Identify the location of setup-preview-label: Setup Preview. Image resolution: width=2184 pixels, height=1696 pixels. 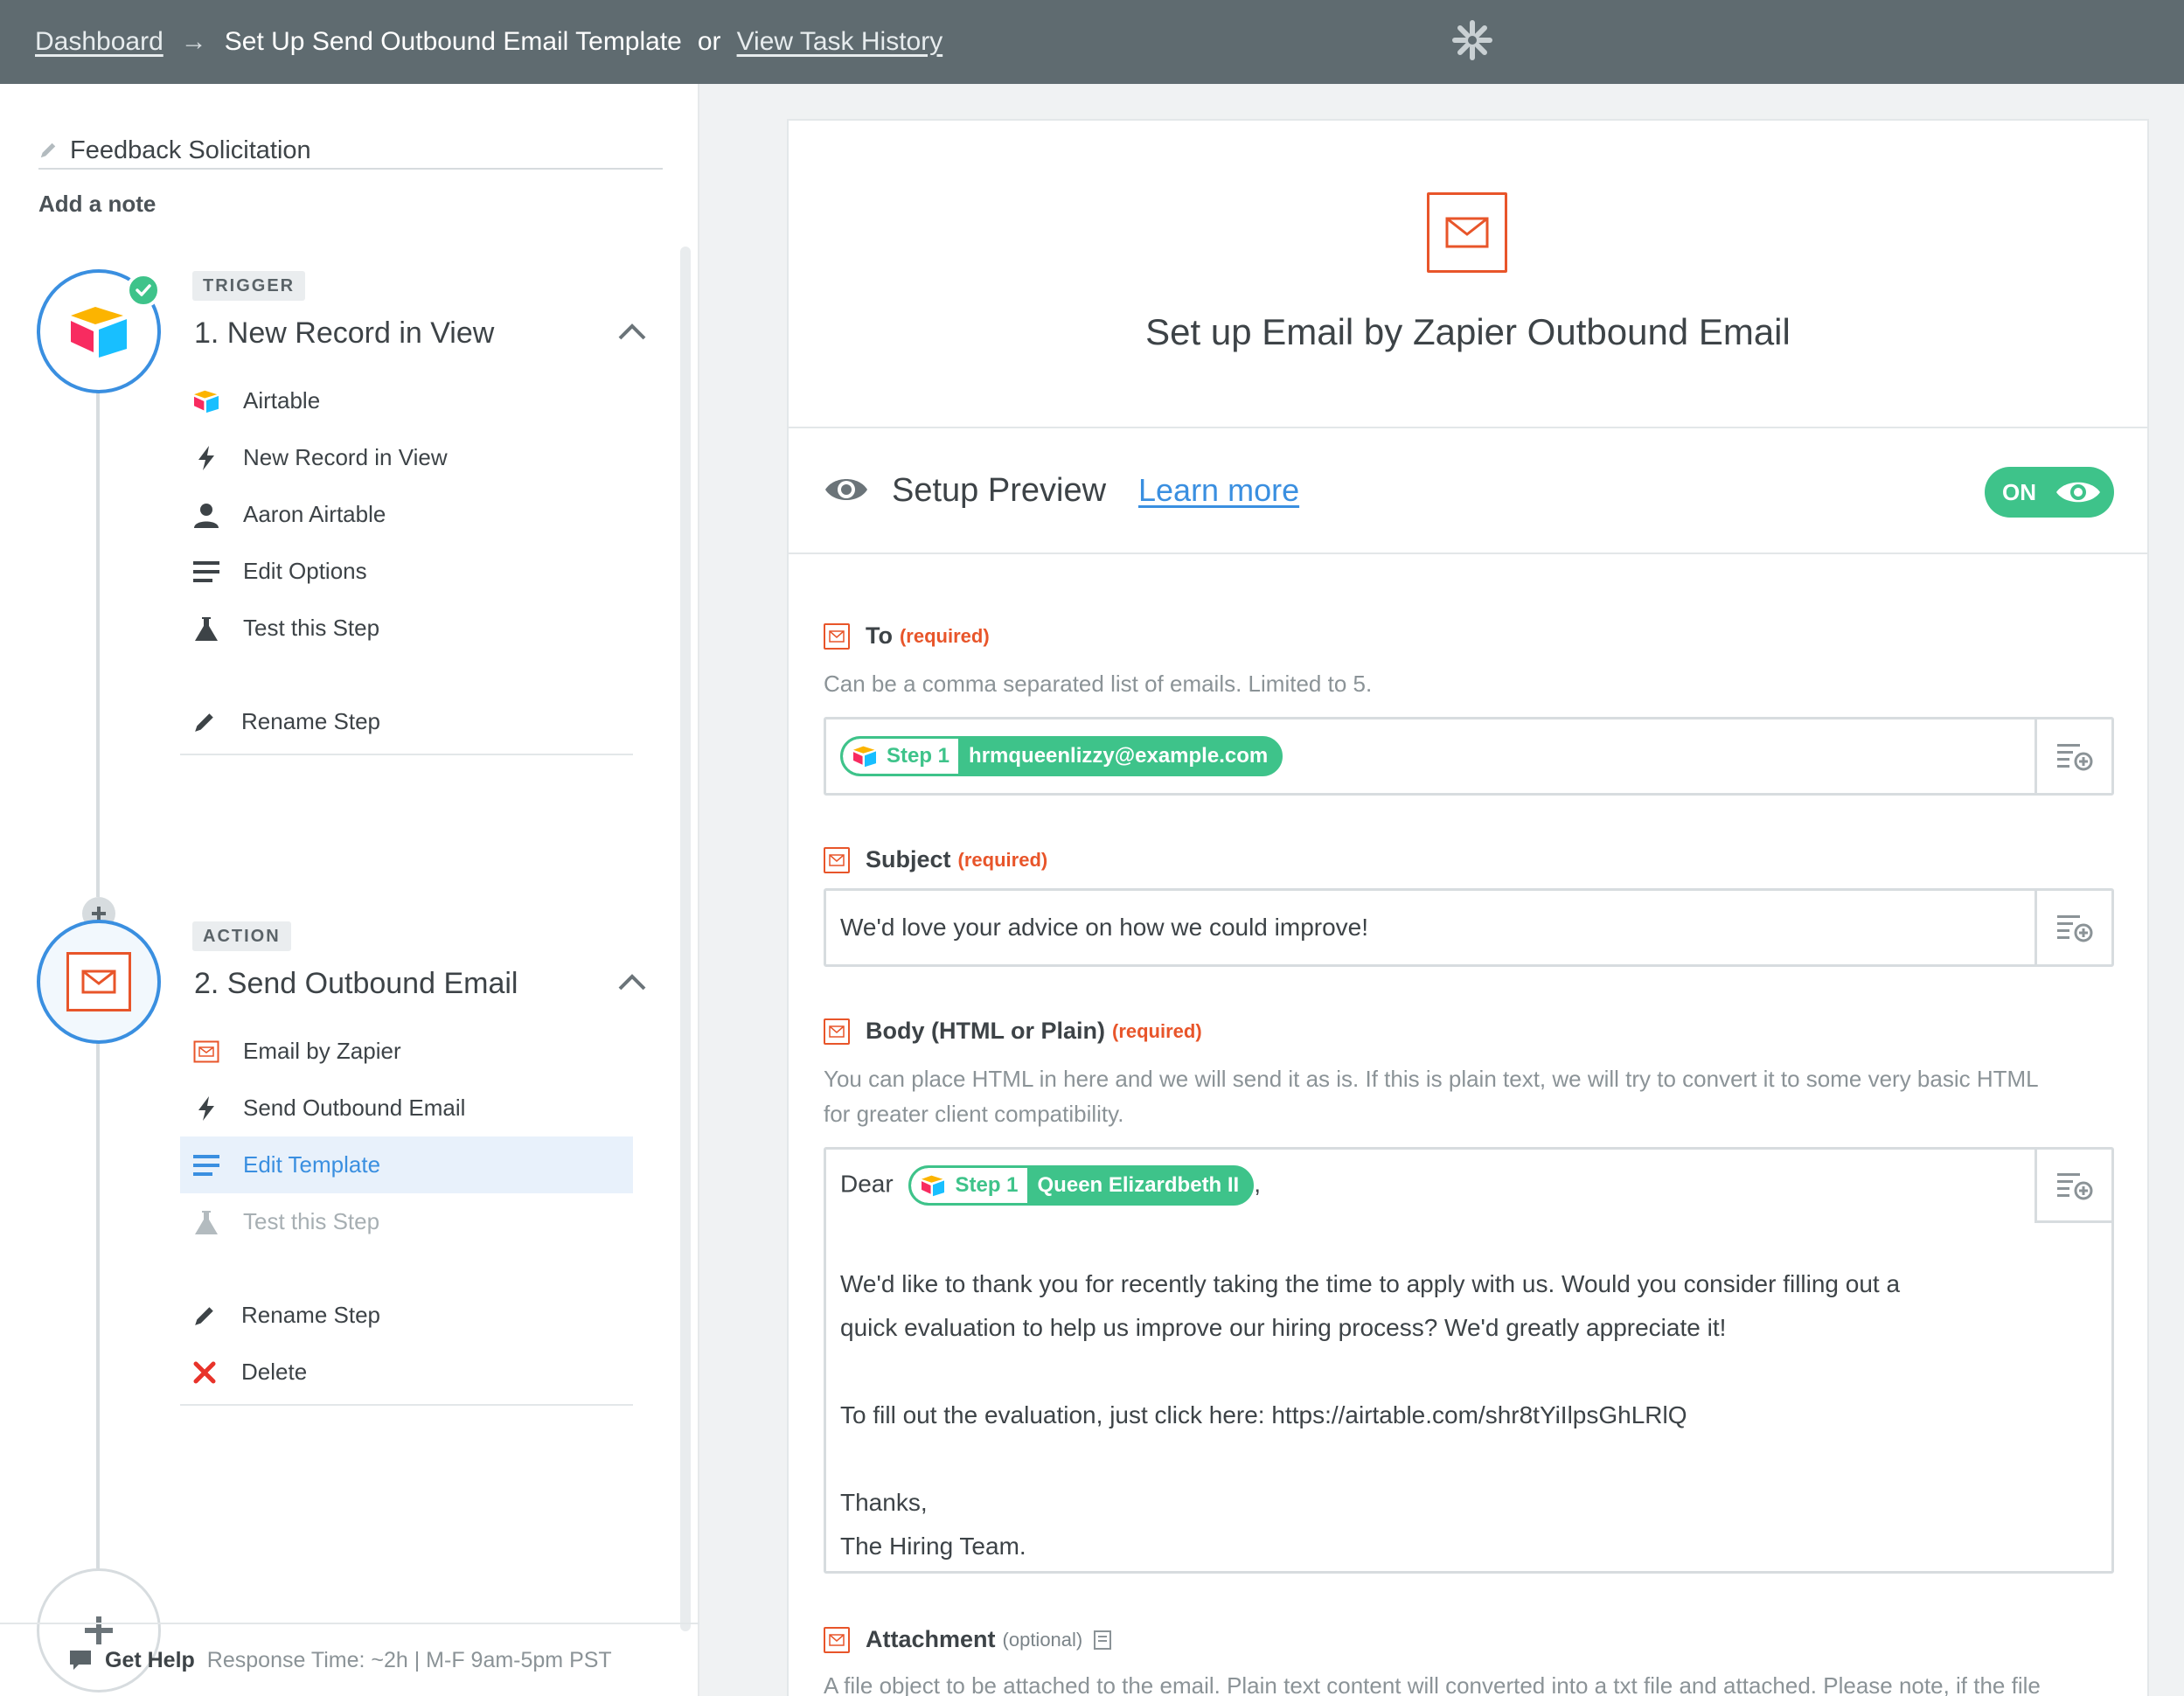
(1000, 490).